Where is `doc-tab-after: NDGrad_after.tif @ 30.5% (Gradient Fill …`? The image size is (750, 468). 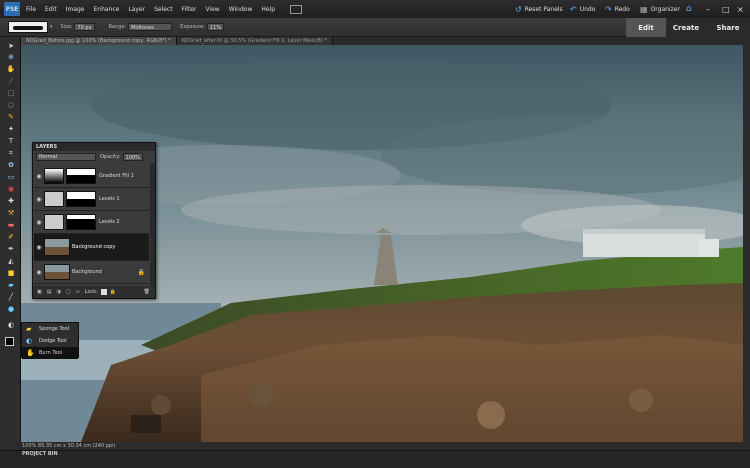
doc-tab-after: NDGrad_after.tif @ 30.5% (Gradient Fill … is located at coordinates (254, 41).